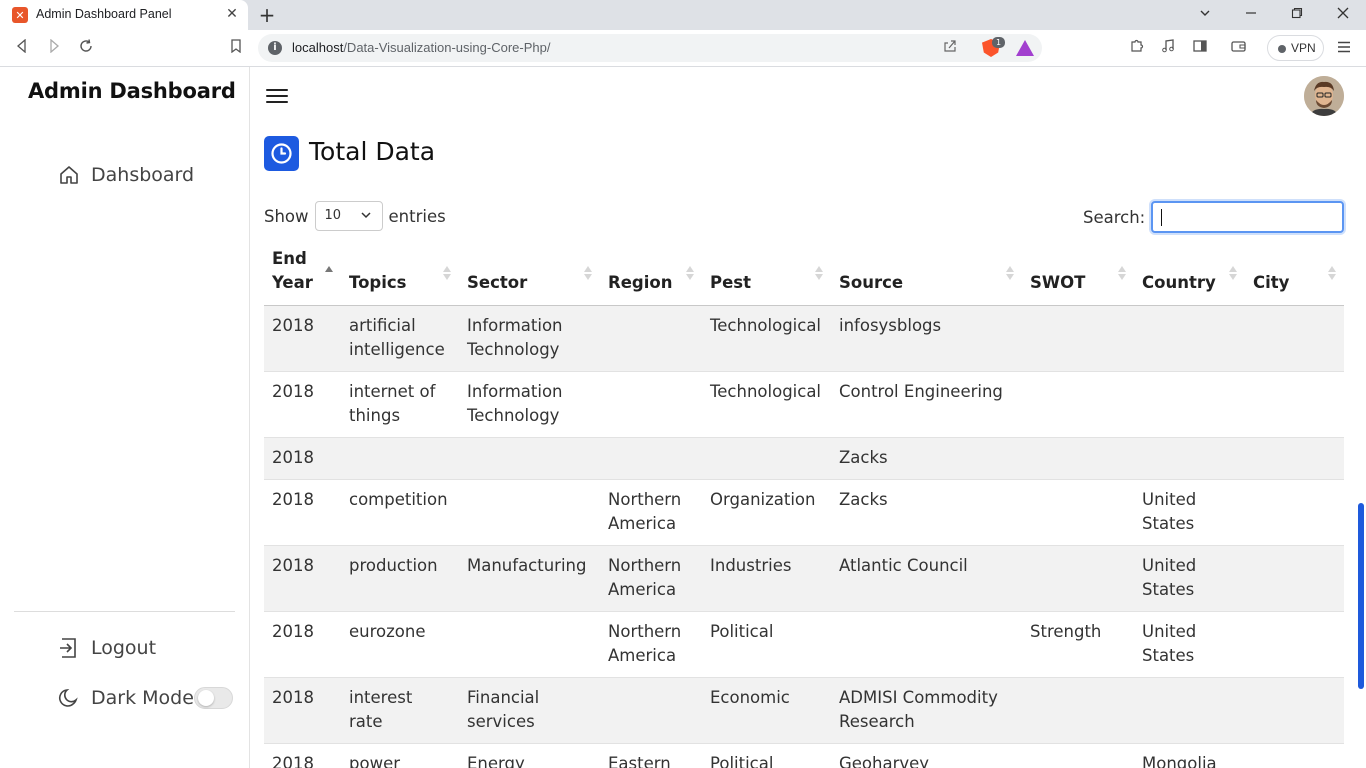 This screenshot has height=768, width=1366. Describe the element at coordinates (1343, 15) in the screenshot. I see `close-window-icon` at that location.